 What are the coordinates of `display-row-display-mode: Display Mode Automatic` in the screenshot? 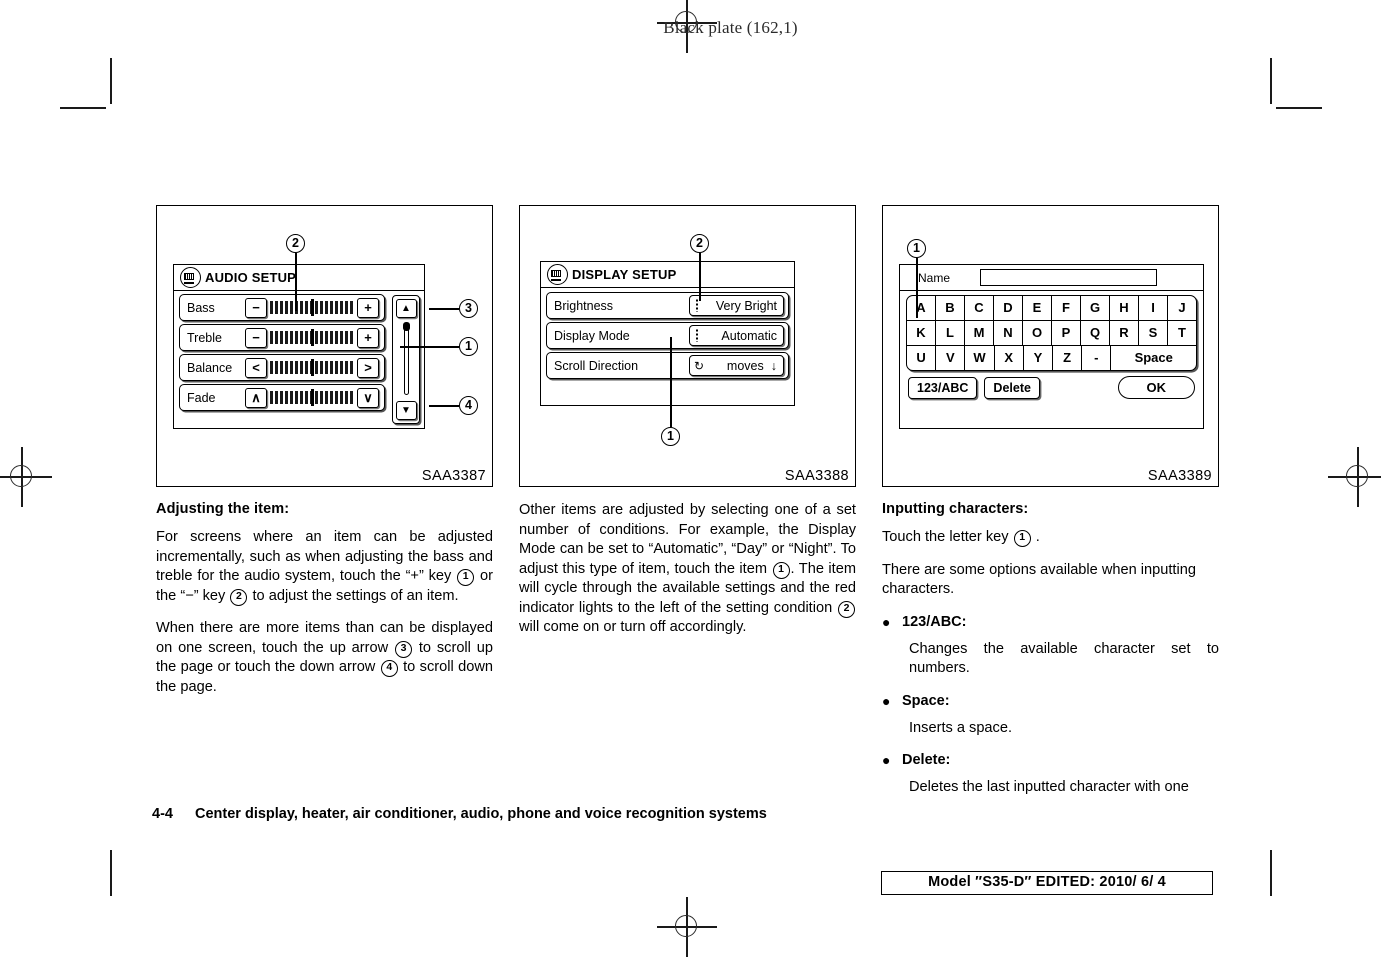 It's located at (667, 335).